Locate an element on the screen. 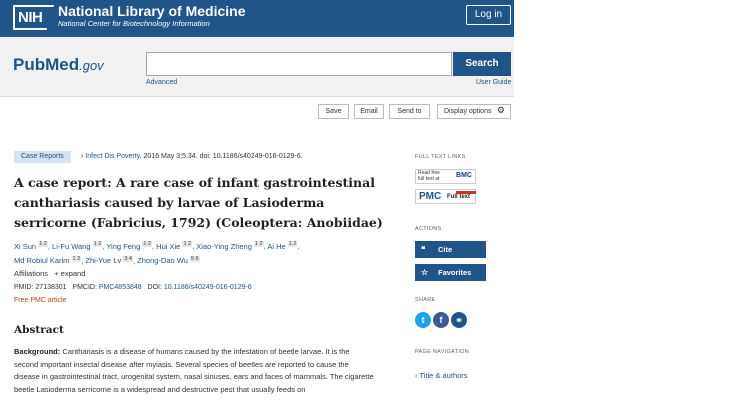 The height and width of the screenshot is (400, 750). chevron-right-icon: › is located at coordinates (82, 156).